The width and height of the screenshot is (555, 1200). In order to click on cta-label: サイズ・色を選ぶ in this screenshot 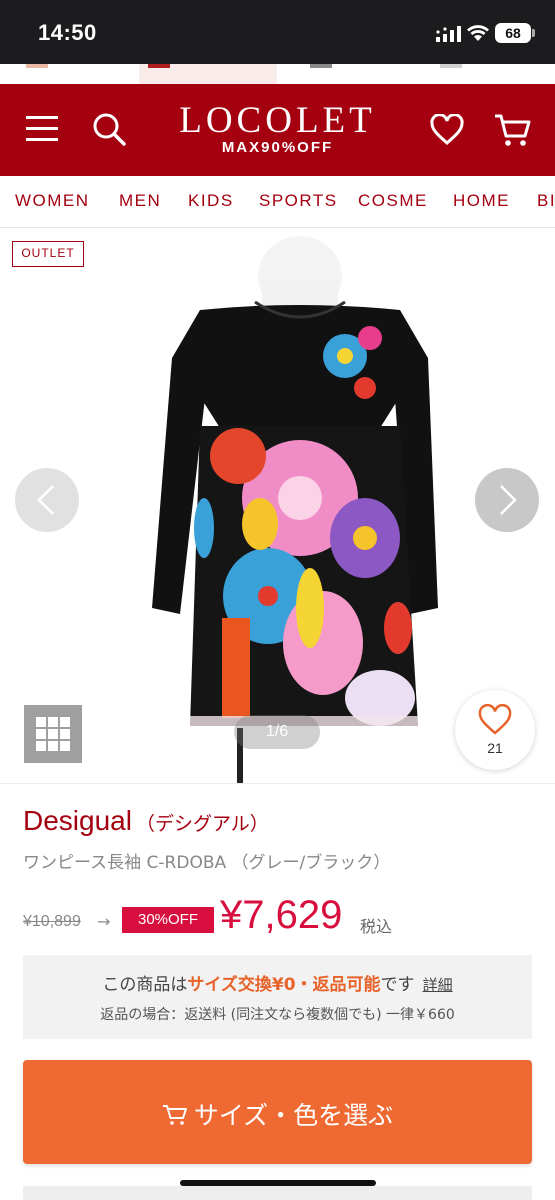, I will do `click(293, 1115)`.